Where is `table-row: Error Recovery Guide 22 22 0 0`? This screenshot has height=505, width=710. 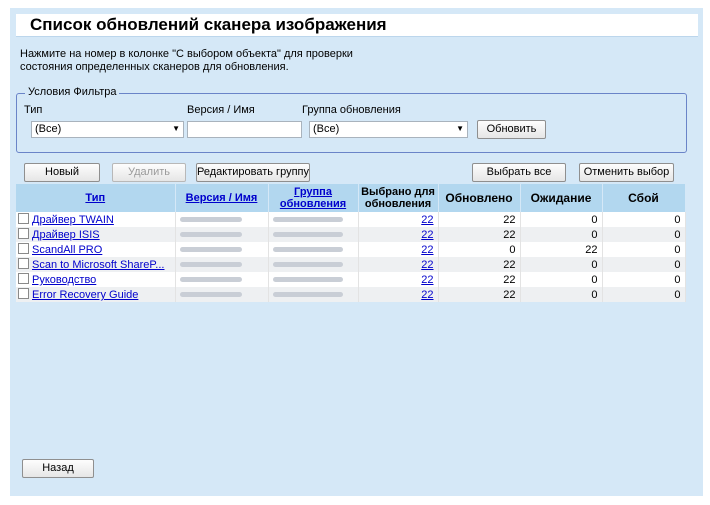
table-row: Error Recovery Guide 22 22 0 0 is located at coordinates (351, 294).